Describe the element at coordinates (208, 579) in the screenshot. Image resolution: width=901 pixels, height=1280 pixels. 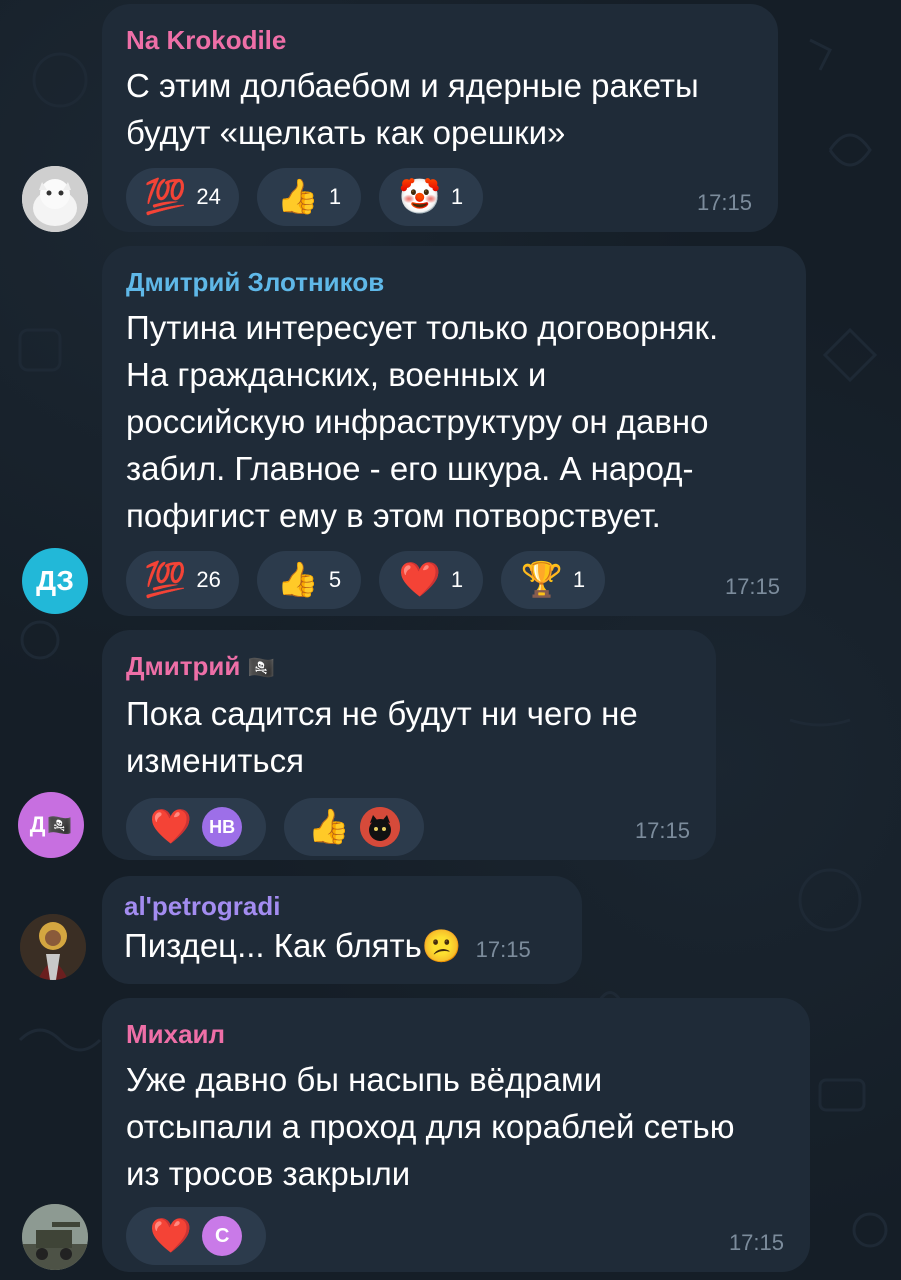
I see `reaction-count: 26` at that location.